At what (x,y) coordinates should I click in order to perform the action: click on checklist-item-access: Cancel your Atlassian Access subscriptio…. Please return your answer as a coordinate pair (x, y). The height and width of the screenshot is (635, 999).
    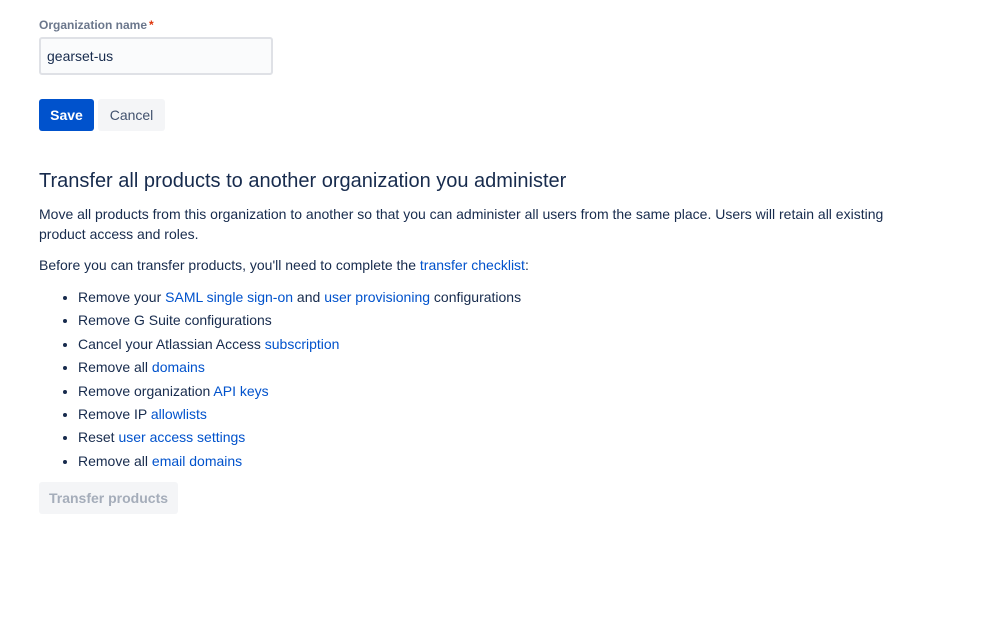
    Looking at the image, I should click on (299, 344).